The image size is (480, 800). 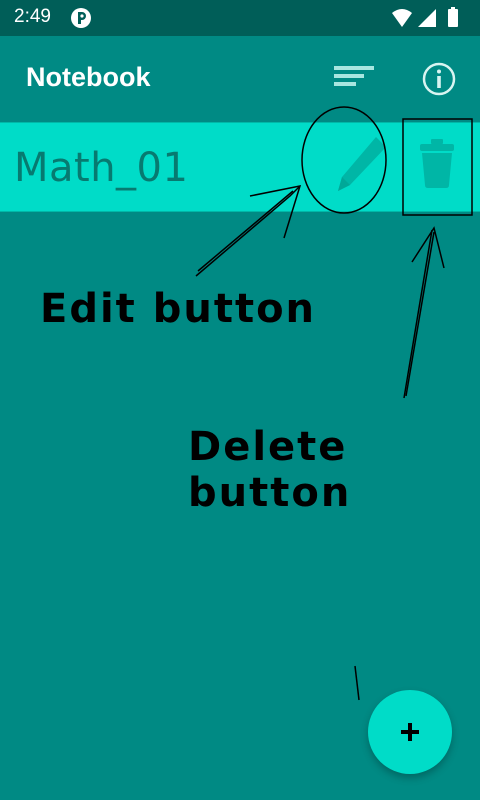 I want to click on sort-button, so click(x=354, y=80).